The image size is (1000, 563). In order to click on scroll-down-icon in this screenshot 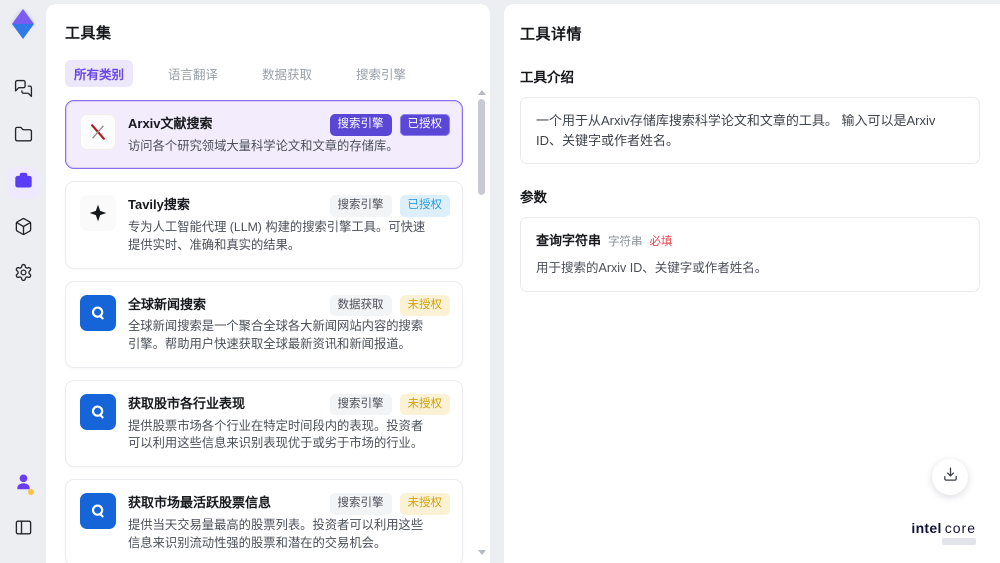, I will do `click(482, 552)`.